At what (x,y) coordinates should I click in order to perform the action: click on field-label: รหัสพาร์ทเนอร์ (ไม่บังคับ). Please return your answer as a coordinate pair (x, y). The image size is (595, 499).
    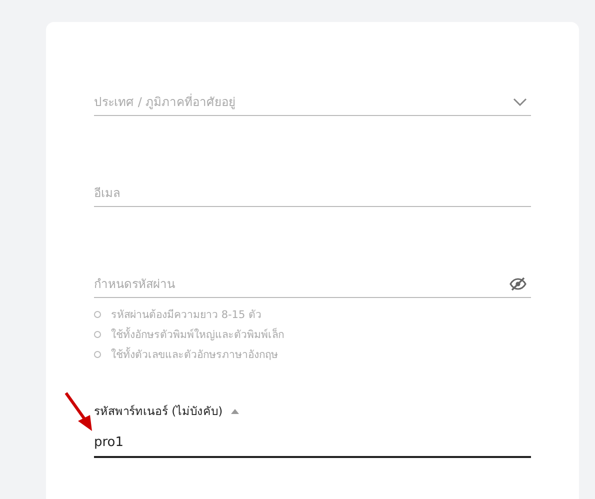
    Looking at the image, I should click on (158, 411).